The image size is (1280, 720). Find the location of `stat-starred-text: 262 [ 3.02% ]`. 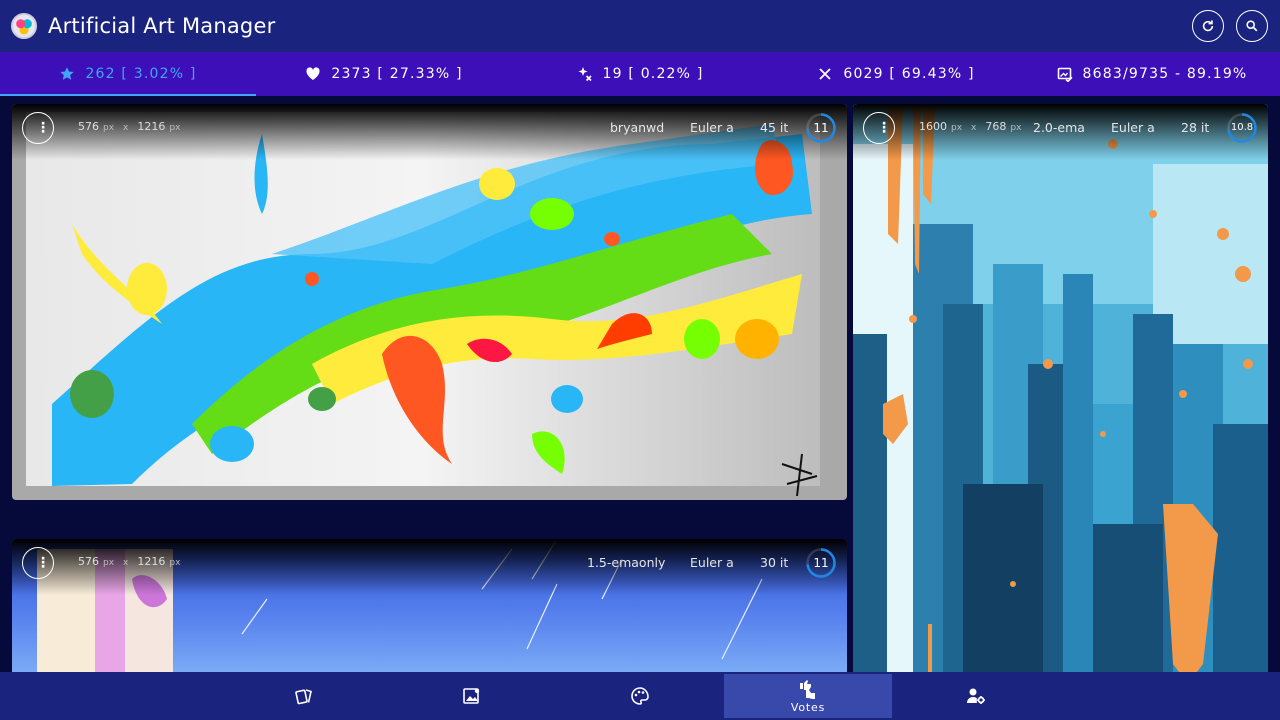

stat-starred-text: 262 [ 3.02% ] is located at coordinates (141, 74).